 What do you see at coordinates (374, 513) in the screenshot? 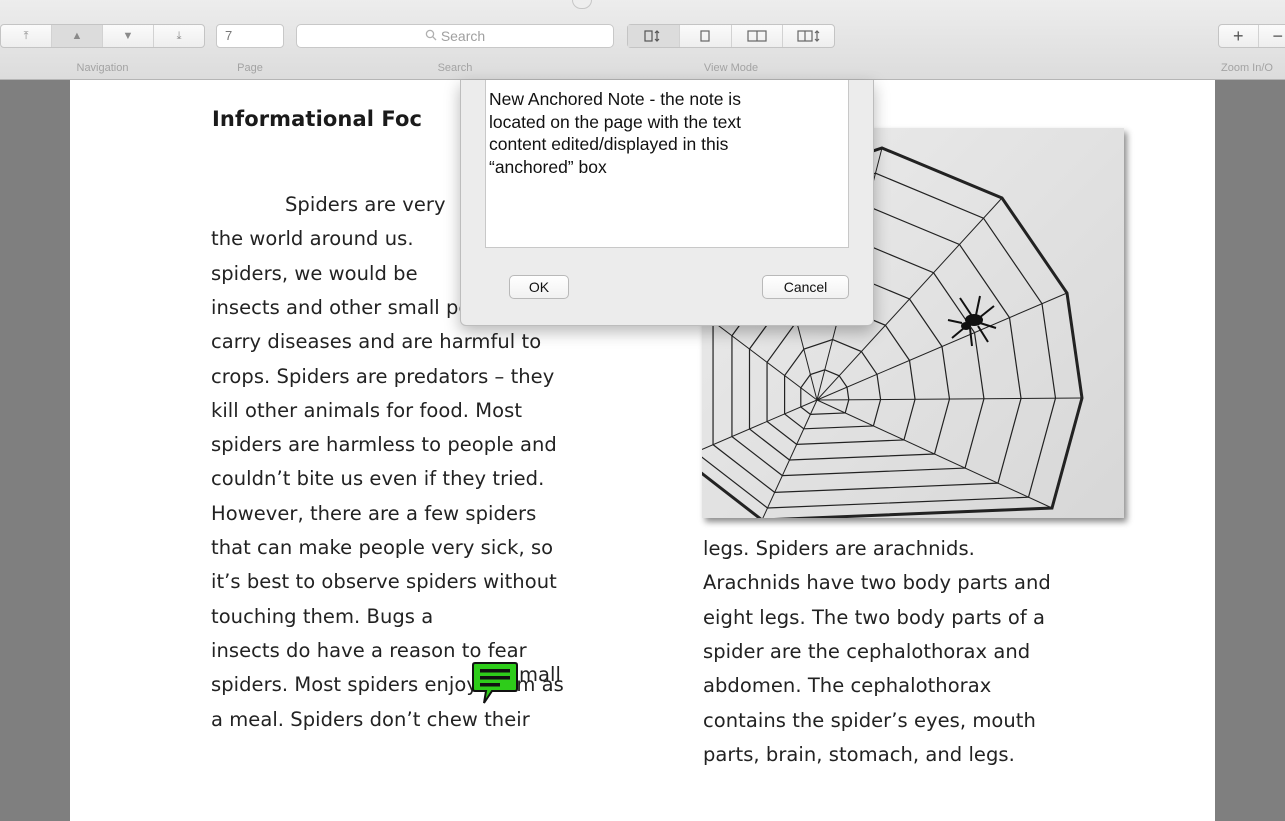
I see `text-line: However, there are a few spiders` at bounding box center [374, 513].